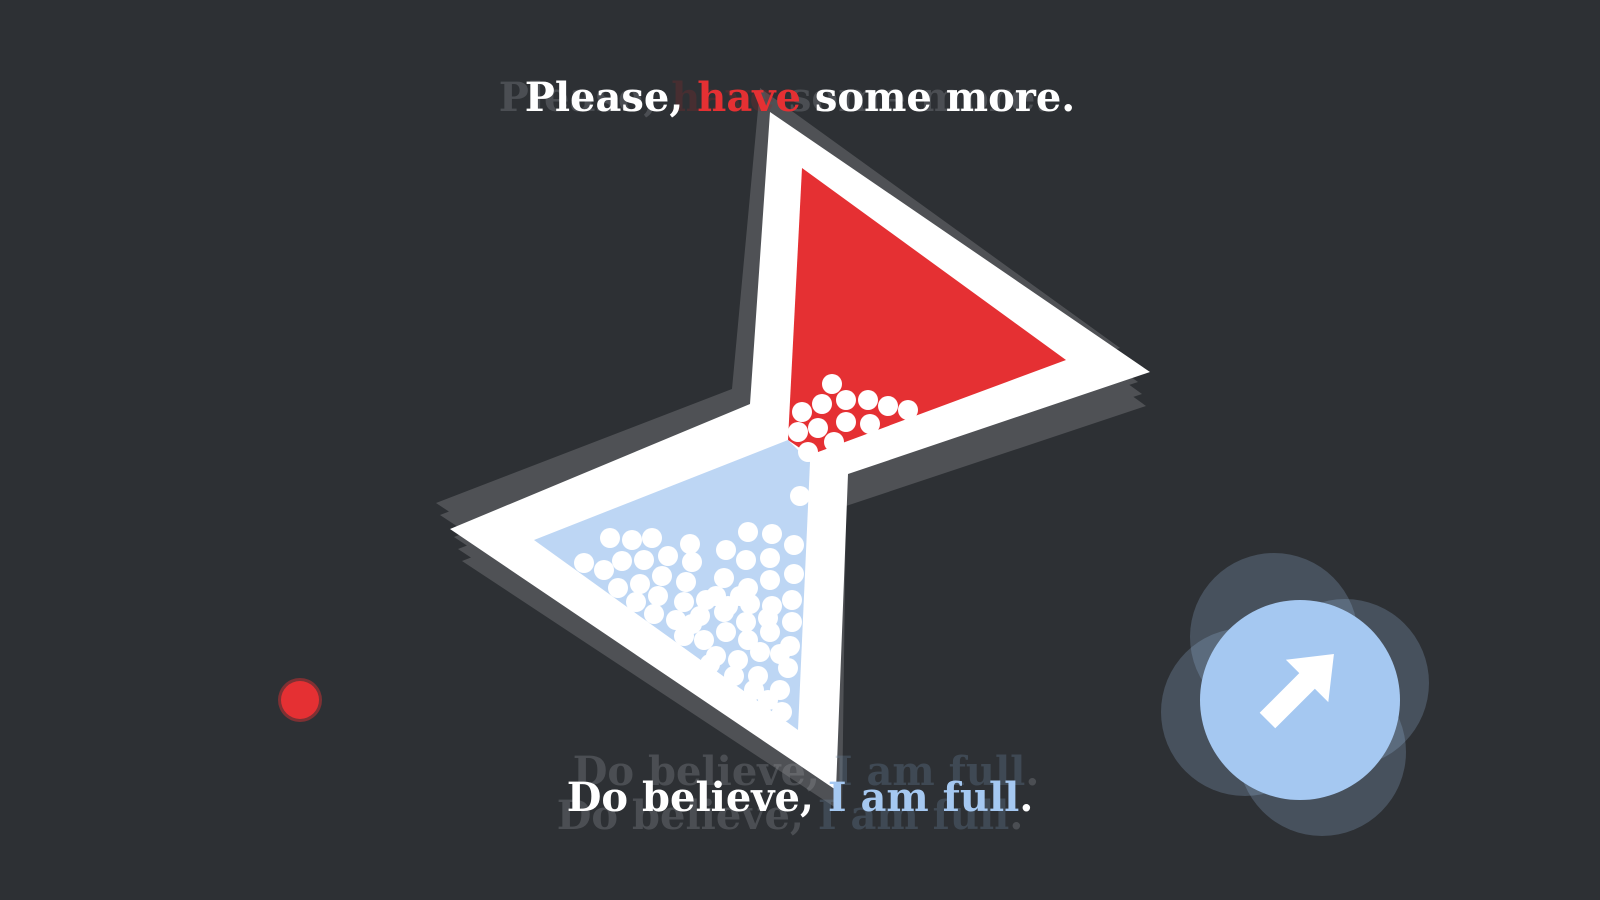  I want to click on top-caption-part3: some more., so click(945, 97).